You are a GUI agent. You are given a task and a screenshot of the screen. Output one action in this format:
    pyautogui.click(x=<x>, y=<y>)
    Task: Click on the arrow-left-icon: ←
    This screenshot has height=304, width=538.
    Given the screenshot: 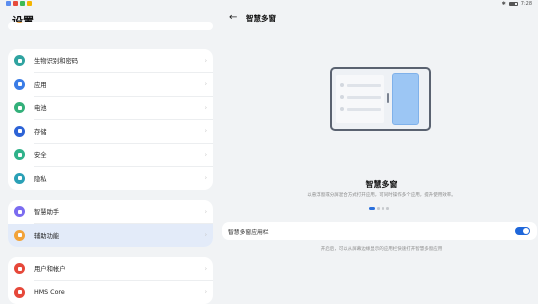 What is the action you would take?
    pyautogui.click(x=233, y=17)
    